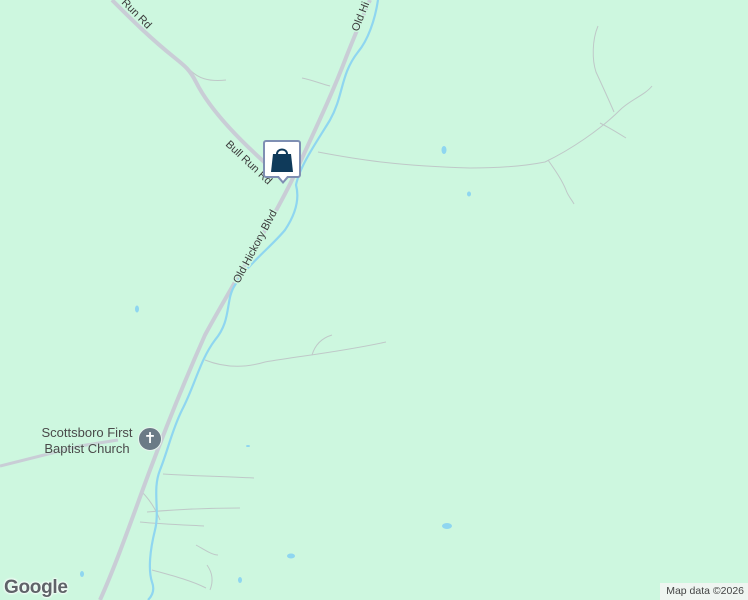 The image size is (748, 600). Describe the element at coordinates (197, 90) in the screenshot. I see `road-bull-run` at that location.